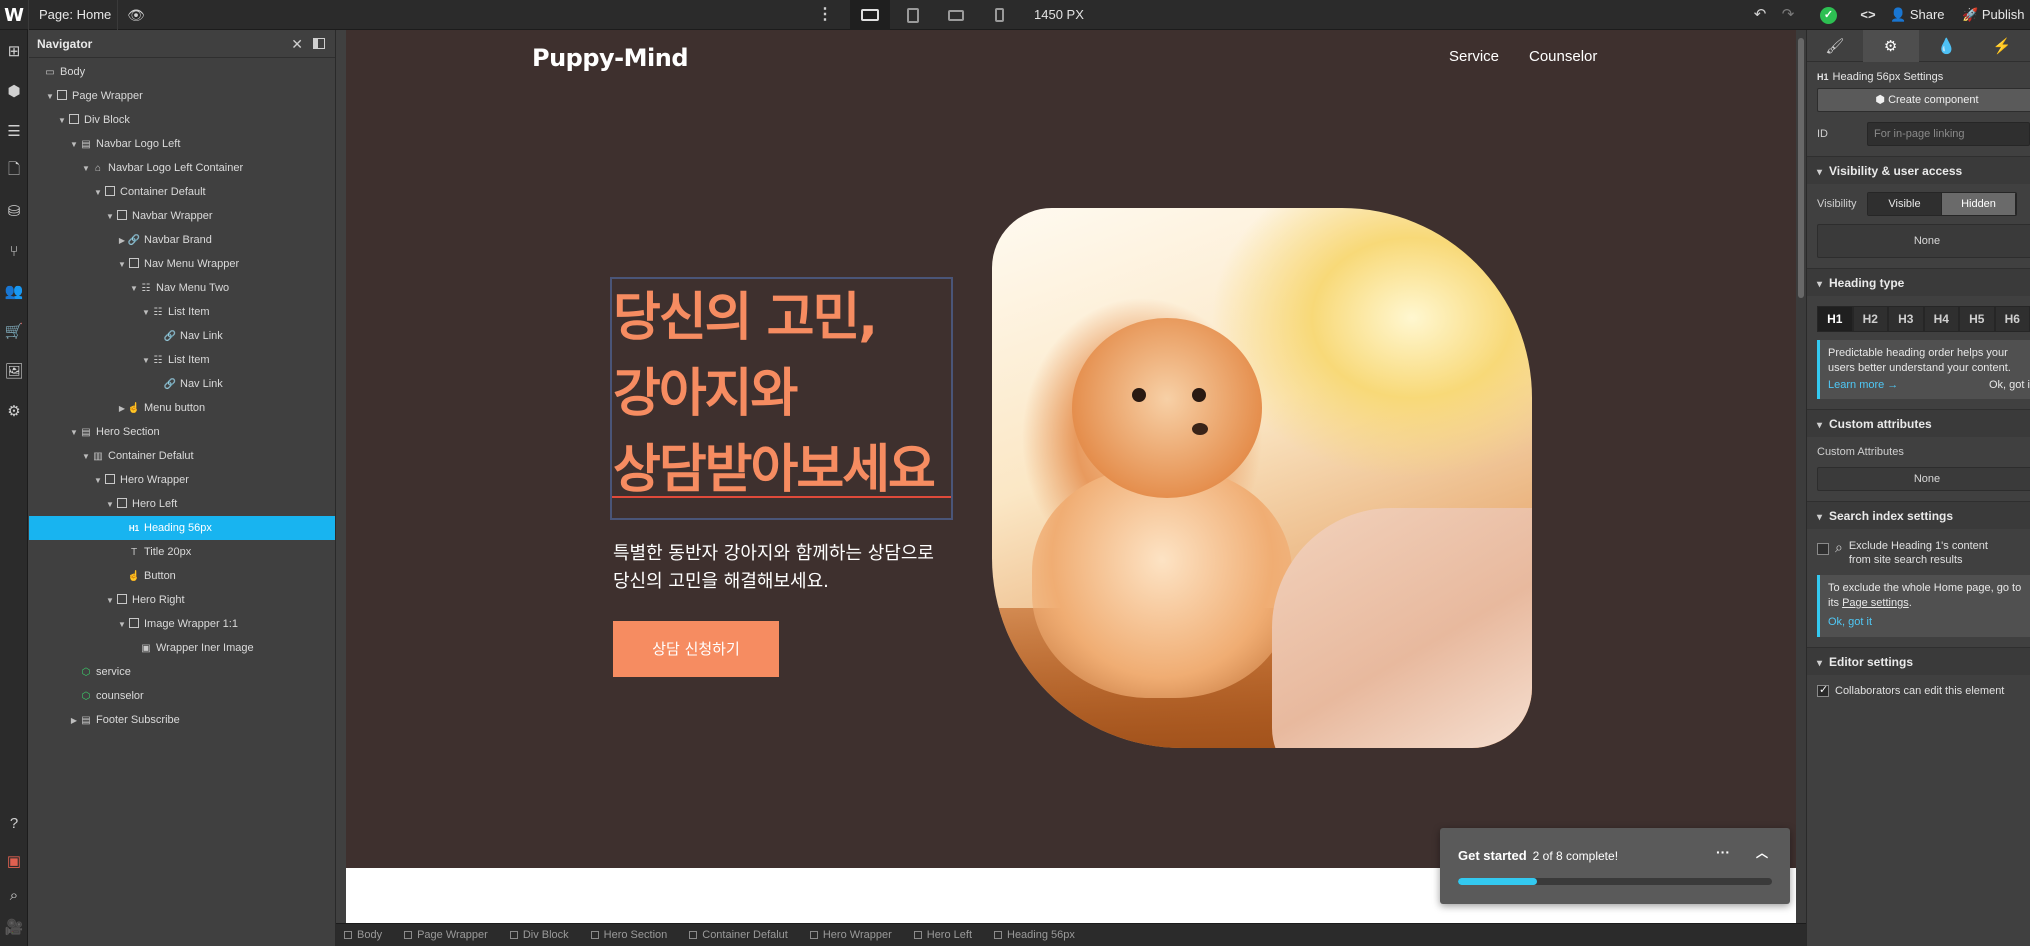 The image size is (2030, 946). Describe the element at coordinates (1906, 319) in the screenshot. I see `heading-type-h3: H3` at that location.